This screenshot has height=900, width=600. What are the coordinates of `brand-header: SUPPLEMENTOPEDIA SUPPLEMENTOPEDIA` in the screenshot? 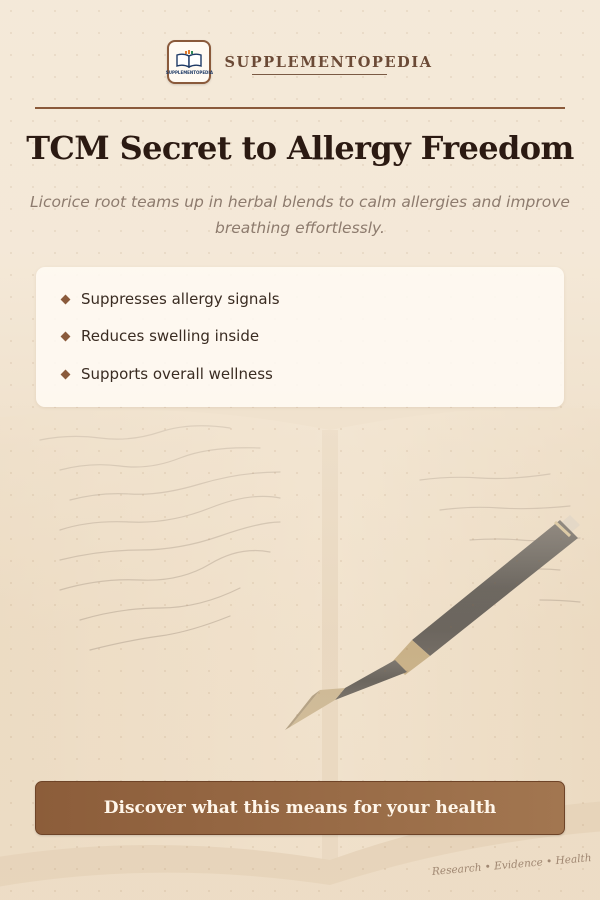 It's located at (300, 62).